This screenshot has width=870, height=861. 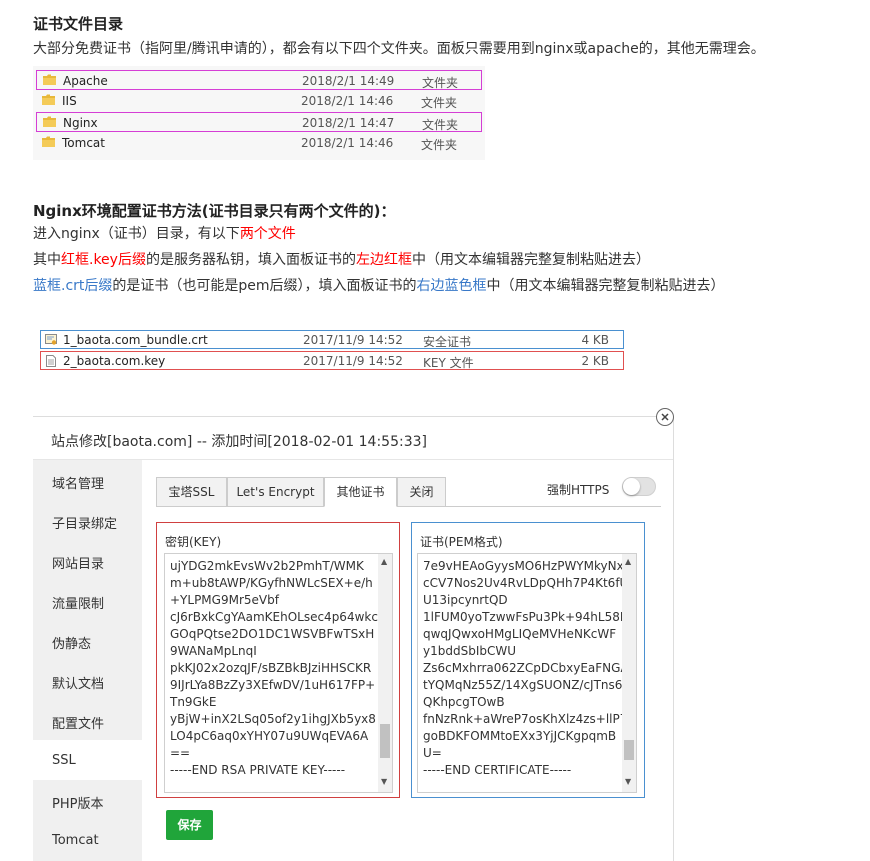 What do you see at coordinates (525, 719) in the screenshot?
I see `cert-line: fnNzRnk+aWreP7osKhXlz4zs+llP7` at bounding box center [525, 719].